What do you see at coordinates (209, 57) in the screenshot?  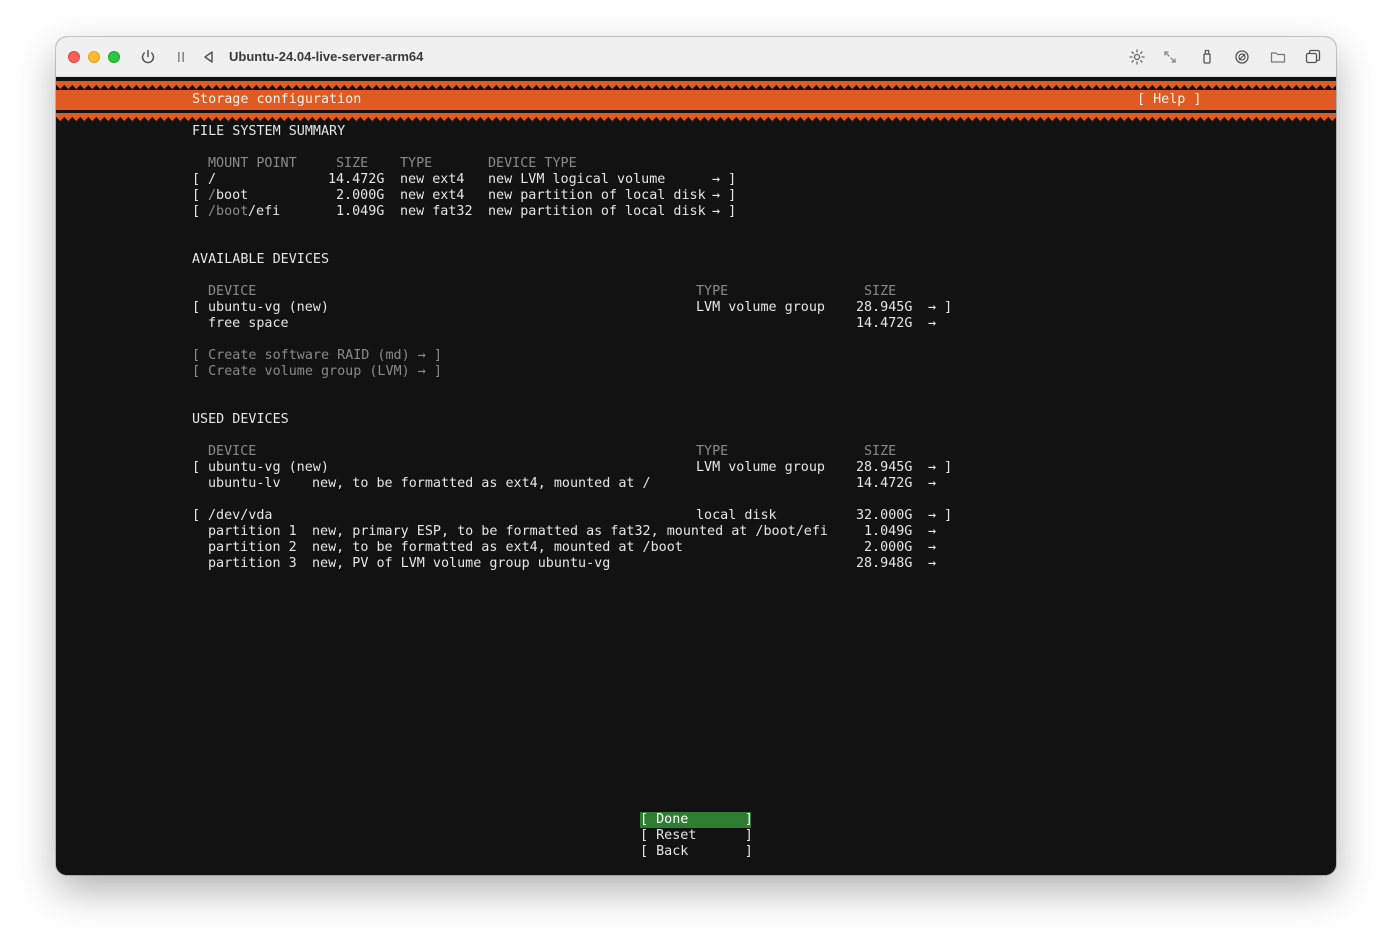 I see `back-triangle-icon` at bounding box center [209, 57].